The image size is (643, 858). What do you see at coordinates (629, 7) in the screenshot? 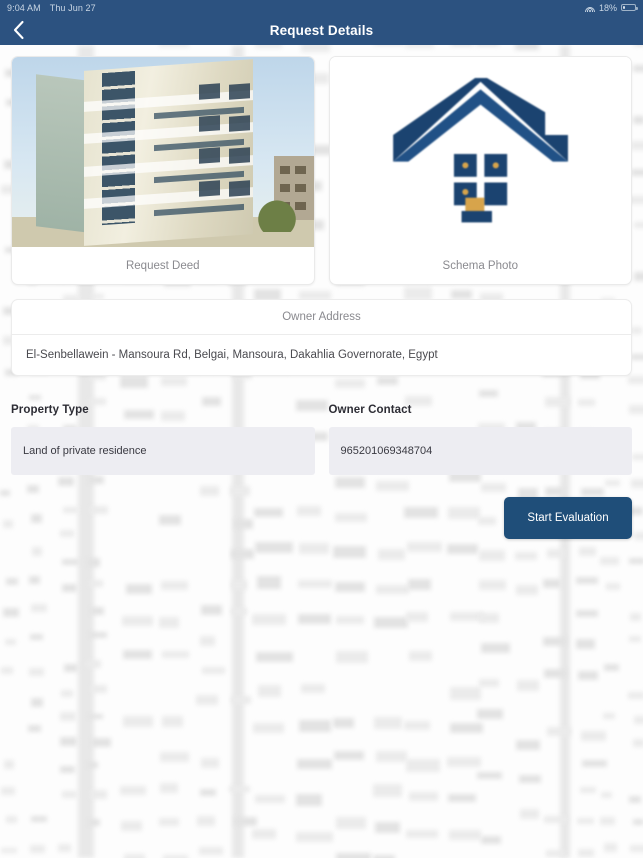
I see `battery-icon` at bounding box center [629, 7].